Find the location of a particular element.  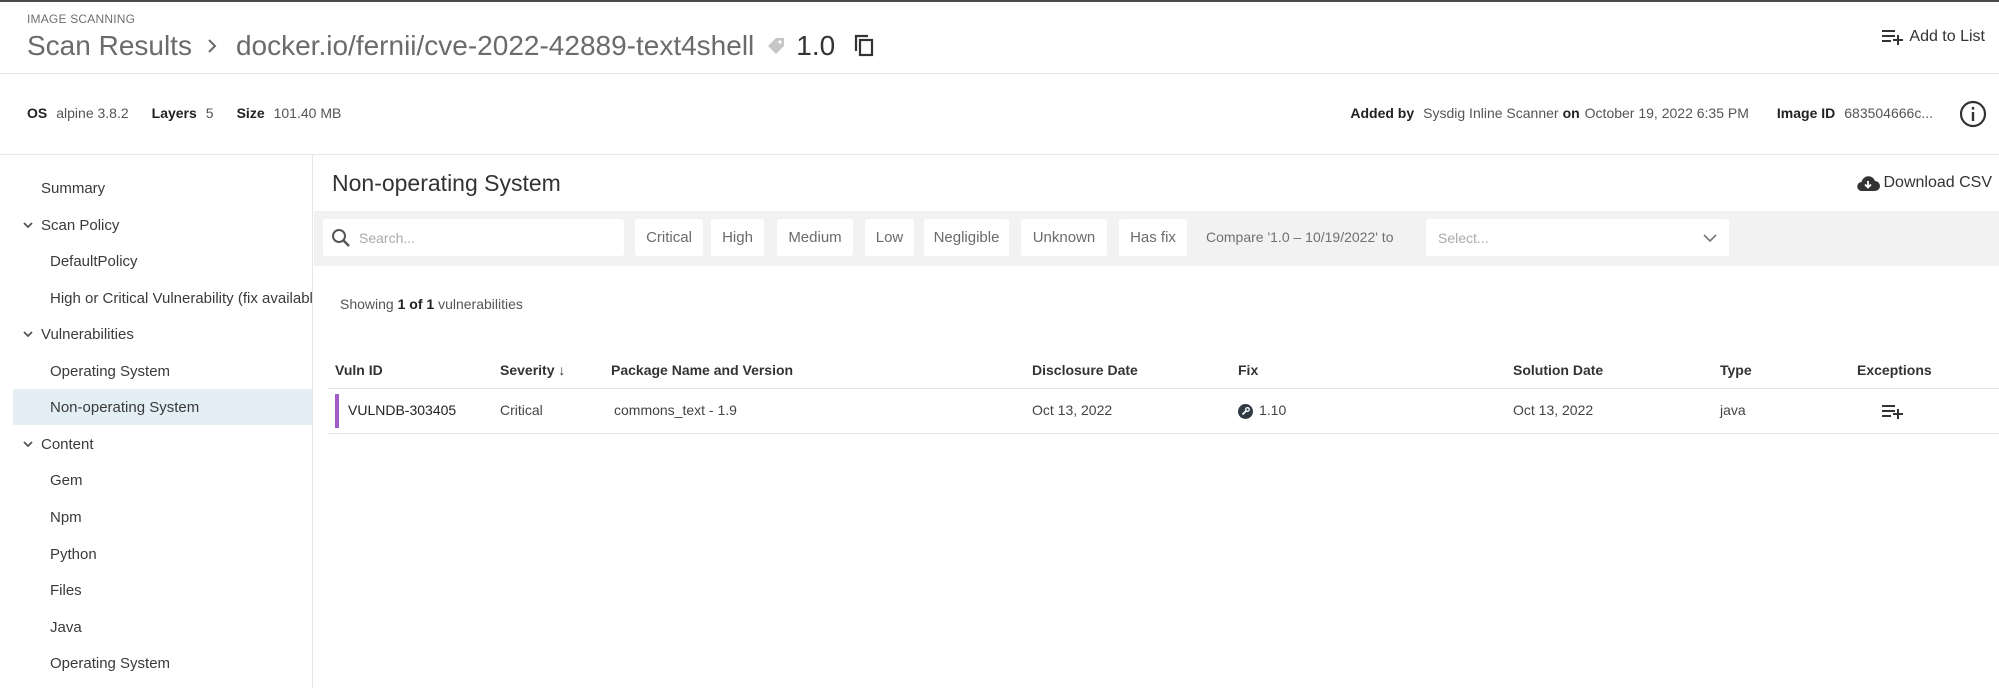

filter-negligible: Negligible is located at coordinates (966, 237).